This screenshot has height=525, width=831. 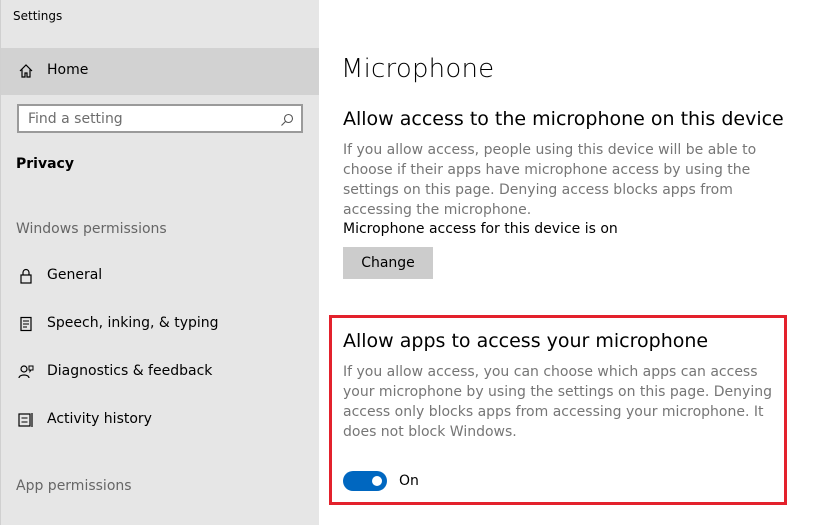 I want to click on window-title: Settings, so click(x=38, y=16).